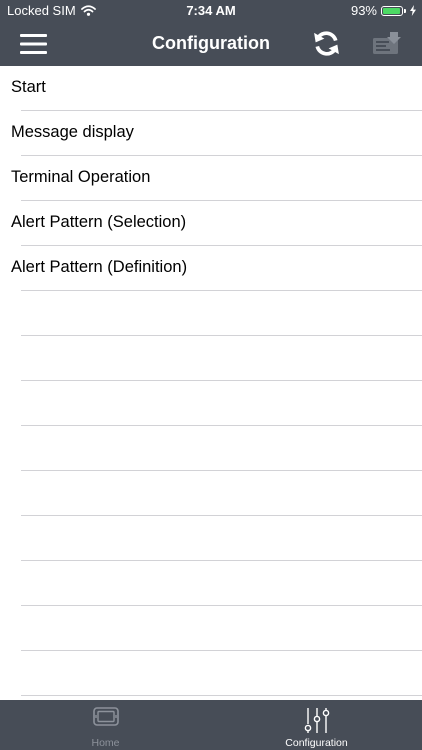  Describe the element at coordinates (211, 268) in the screenshot. I see `list-item: Alert Pattern (Definition)` at that location.